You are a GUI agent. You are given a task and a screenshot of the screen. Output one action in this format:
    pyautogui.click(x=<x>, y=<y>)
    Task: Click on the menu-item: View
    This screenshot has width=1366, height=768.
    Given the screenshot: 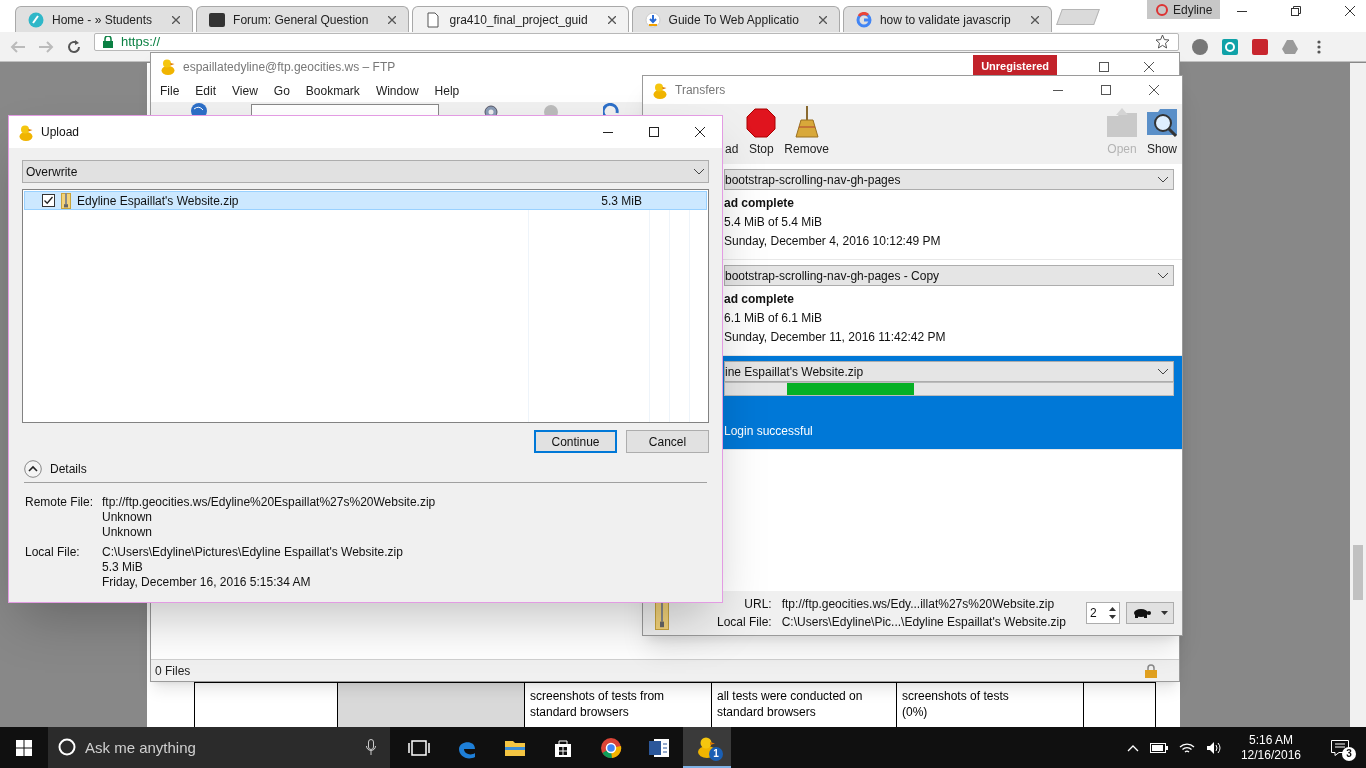 What is the action you would take?
    pyautogui.click(x=245, y=91)
    